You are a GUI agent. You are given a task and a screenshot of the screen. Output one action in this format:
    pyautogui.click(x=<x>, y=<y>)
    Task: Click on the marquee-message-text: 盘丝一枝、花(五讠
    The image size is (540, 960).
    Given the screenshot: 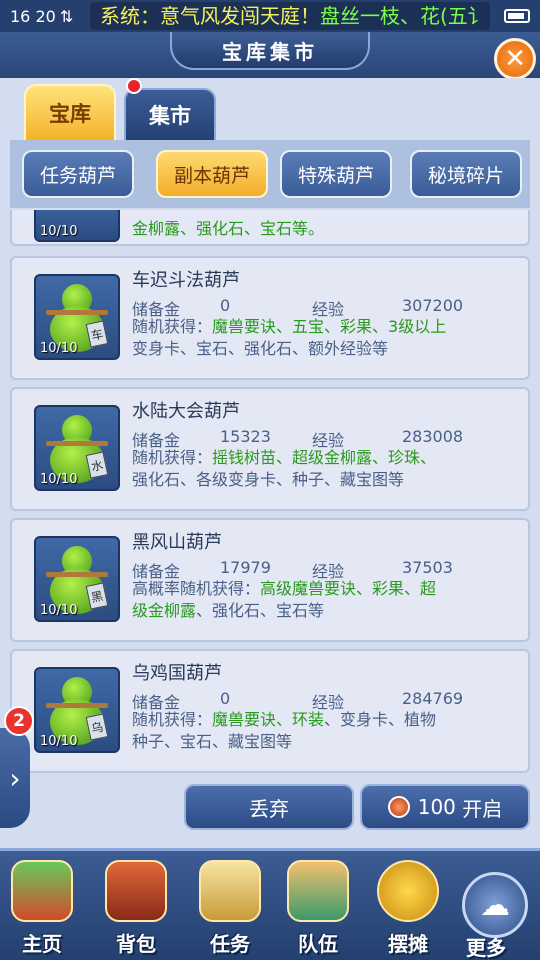 What is the action you would take?
    pyautogui.click(x=404, y=16)
    